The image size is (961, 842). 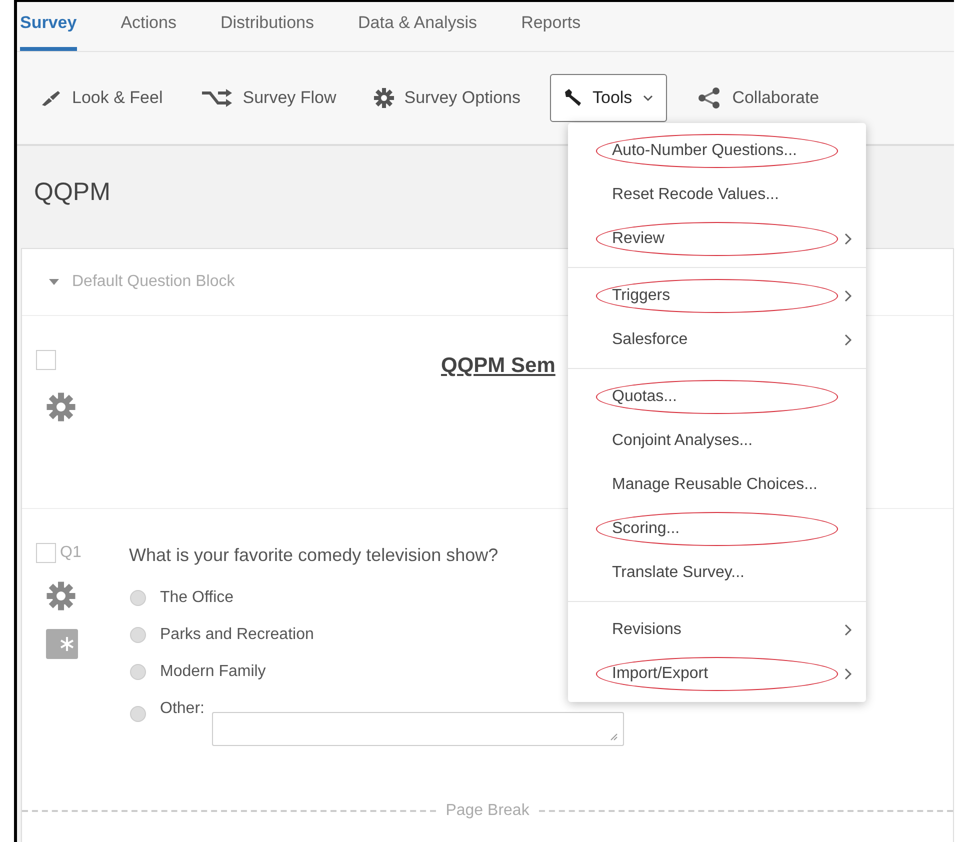 I want to click on toolbar-button: Survey Flow, so click(x=269, y=98).